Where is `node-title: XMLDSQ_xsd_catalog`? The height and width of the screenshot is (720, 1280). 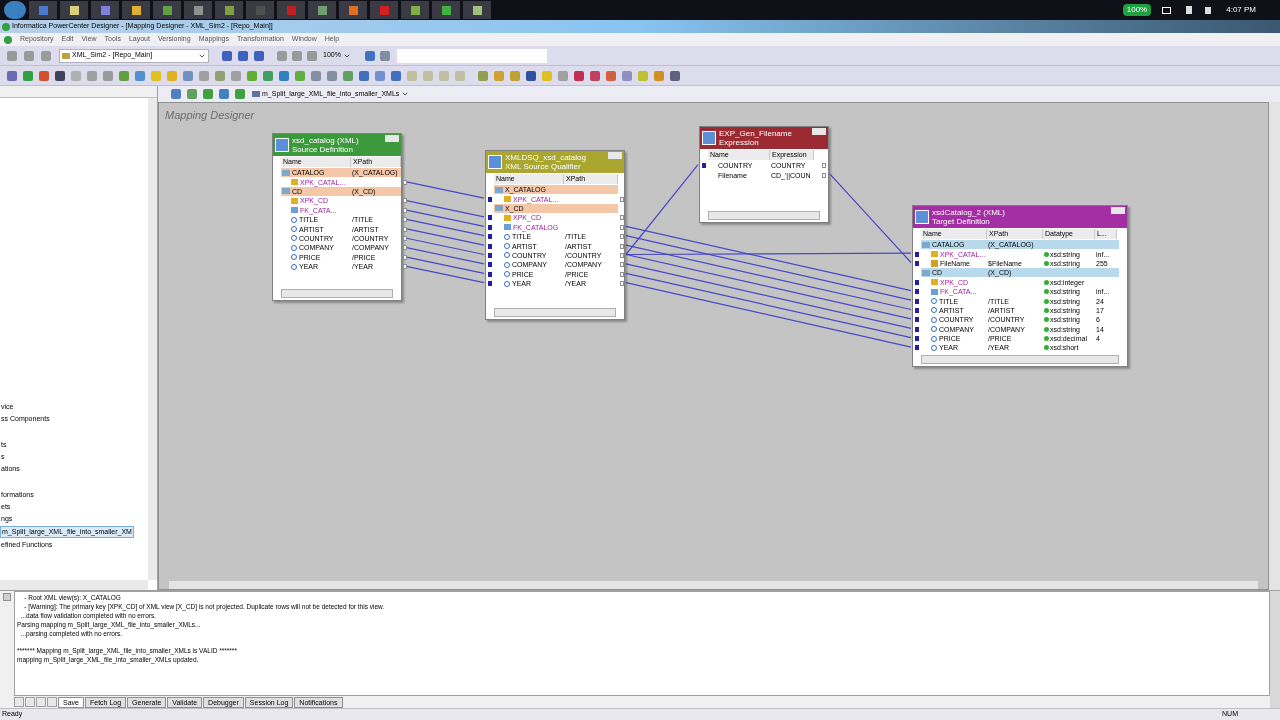 node-title: XMLDSQ_xsd_catalog is located at coordinates (546, 157).